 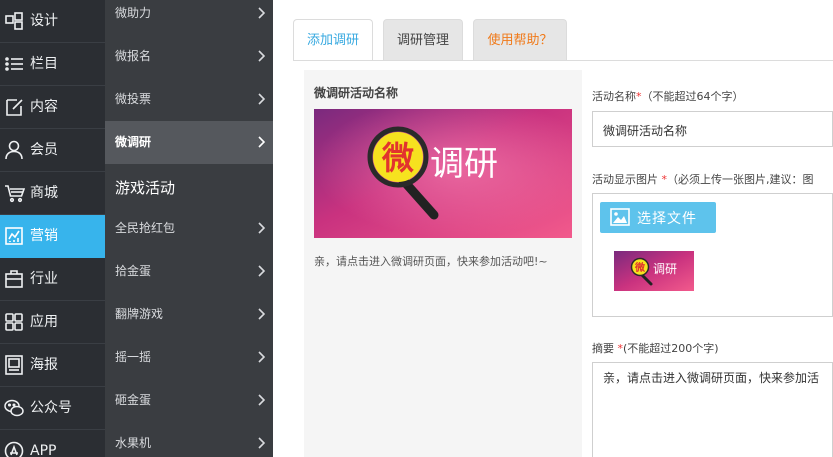 I want to click on label-text: 活动显示图片, so click(x=625, y=179).